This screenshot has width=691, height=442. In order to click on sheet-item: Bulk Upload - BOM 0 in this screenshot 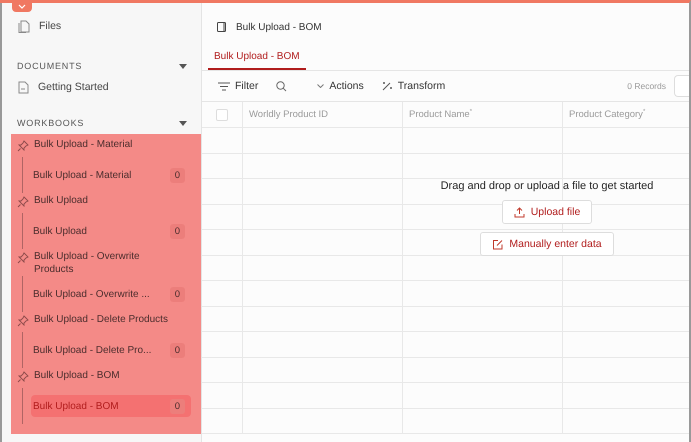, I will do `click(111, 406)`.